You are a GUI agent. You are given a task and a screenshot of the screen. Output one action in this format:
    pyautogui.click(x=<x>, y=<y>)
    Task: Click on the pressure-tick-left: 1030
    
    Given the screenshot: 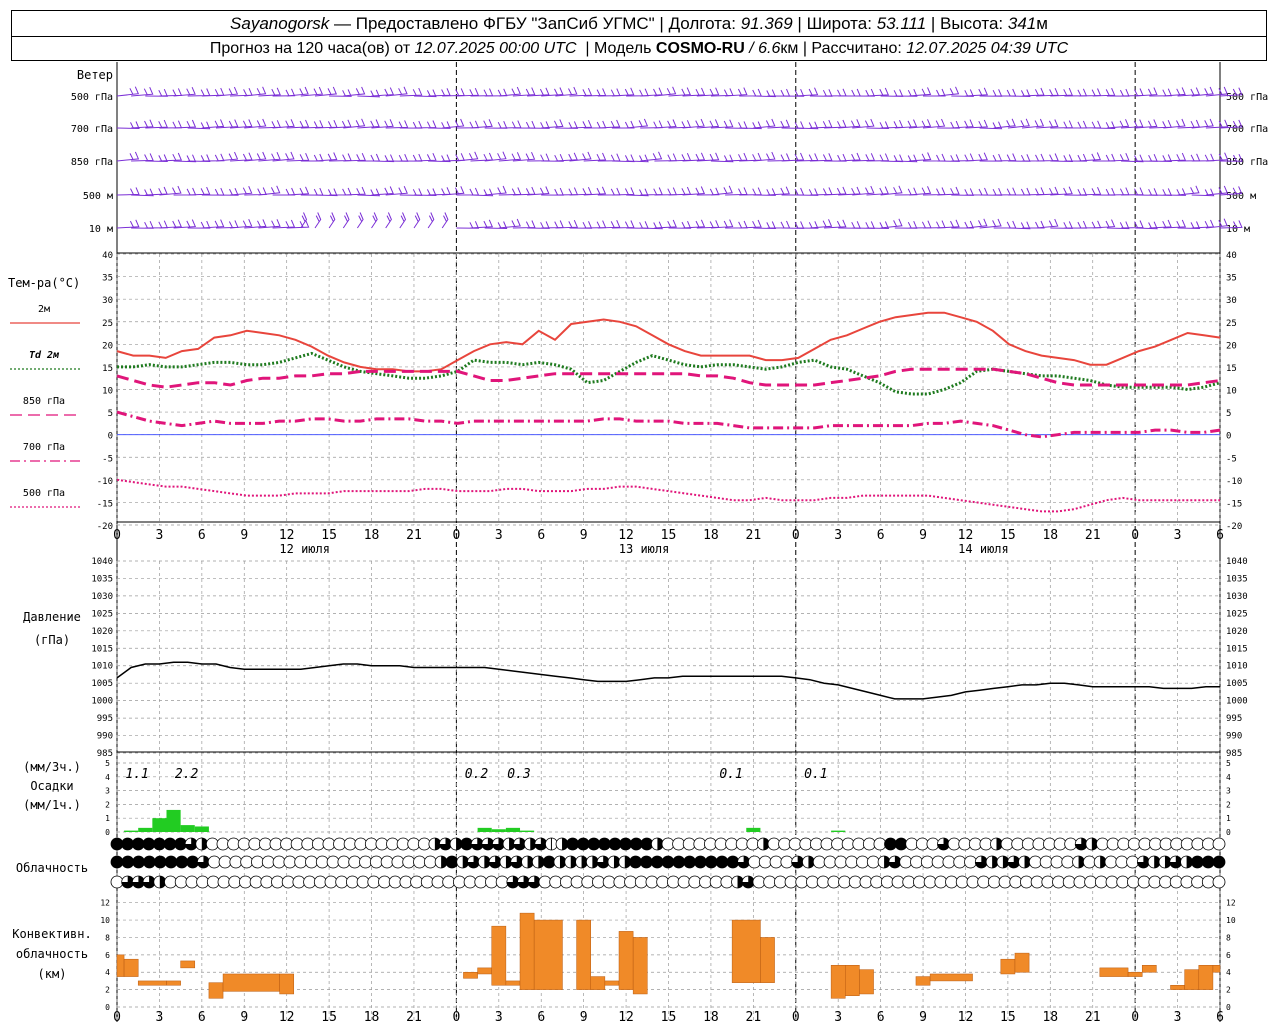 What is the action you would take?
    pyautogui.click(x=102, y=597)
    